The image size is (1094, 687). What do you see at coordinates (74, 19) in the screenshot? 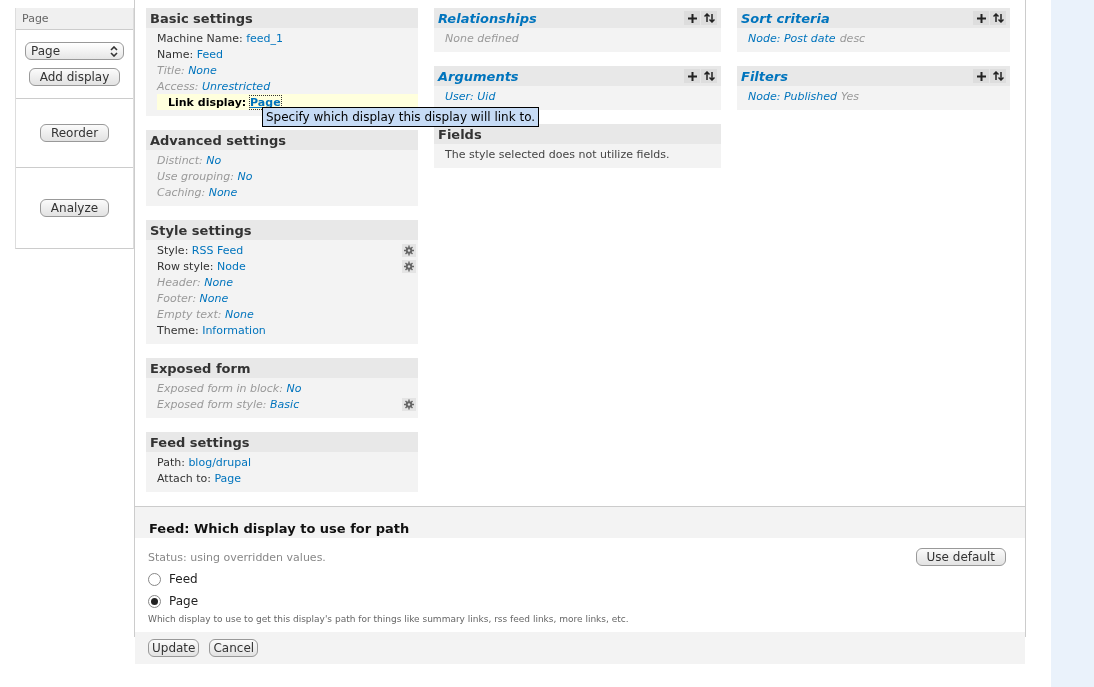
I see `display-tab: Page` at bounding box center [74, 19].